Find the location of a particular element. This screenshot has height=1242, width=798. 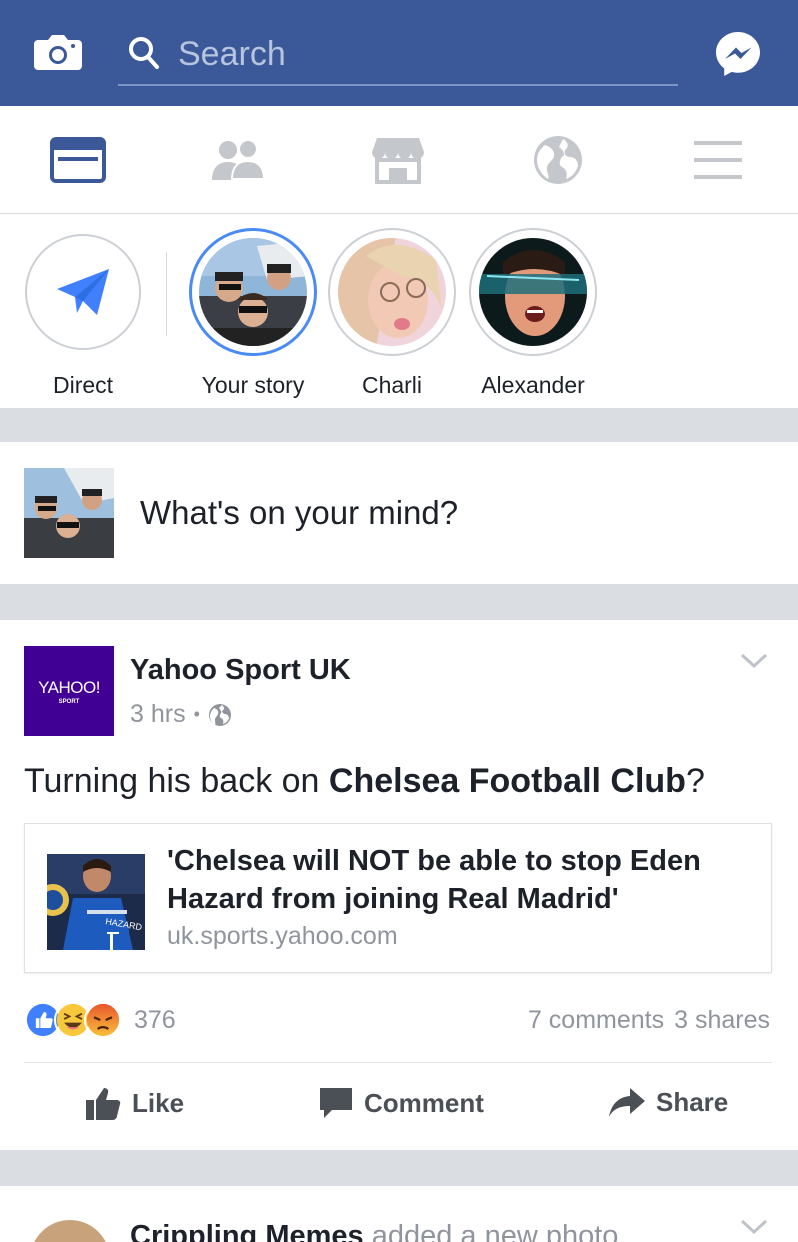

comments-count: 7 comments is located at coordinates (596, 1020).